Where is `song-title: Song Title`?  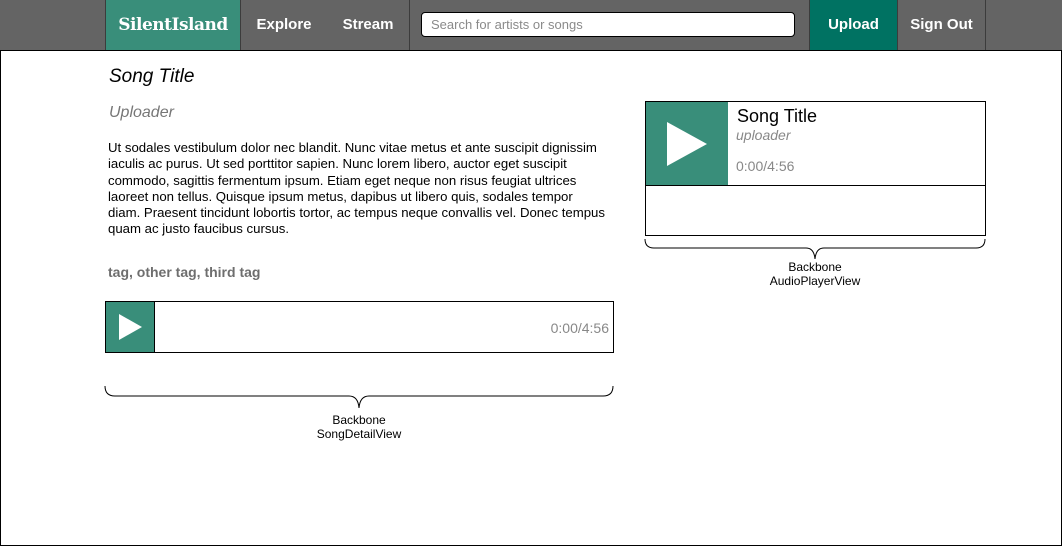
song-title: Song Title is located at coordinates (152, 76).